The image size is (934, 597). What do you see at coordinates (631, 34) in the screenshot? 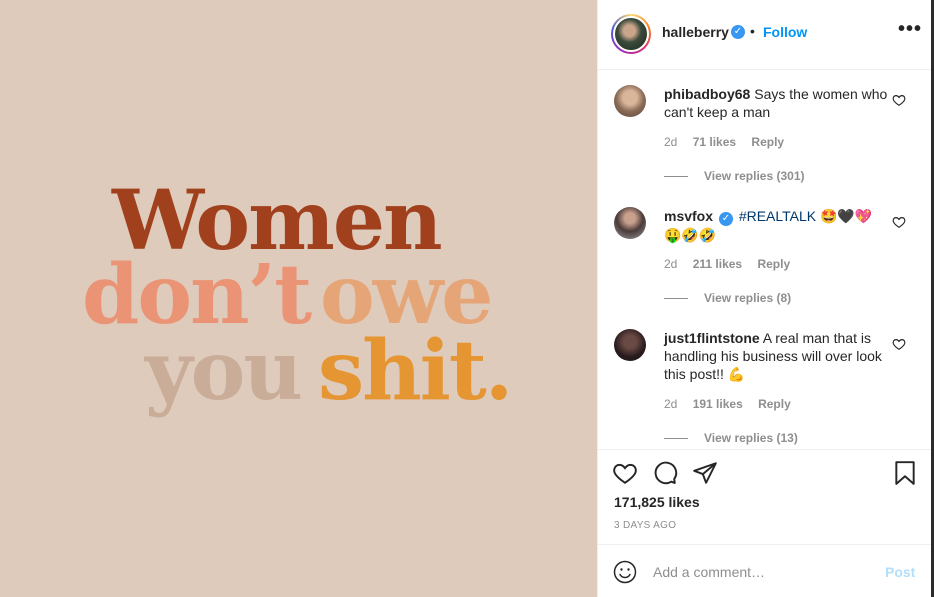
I see `avatar` at bounding box center [631, 34].